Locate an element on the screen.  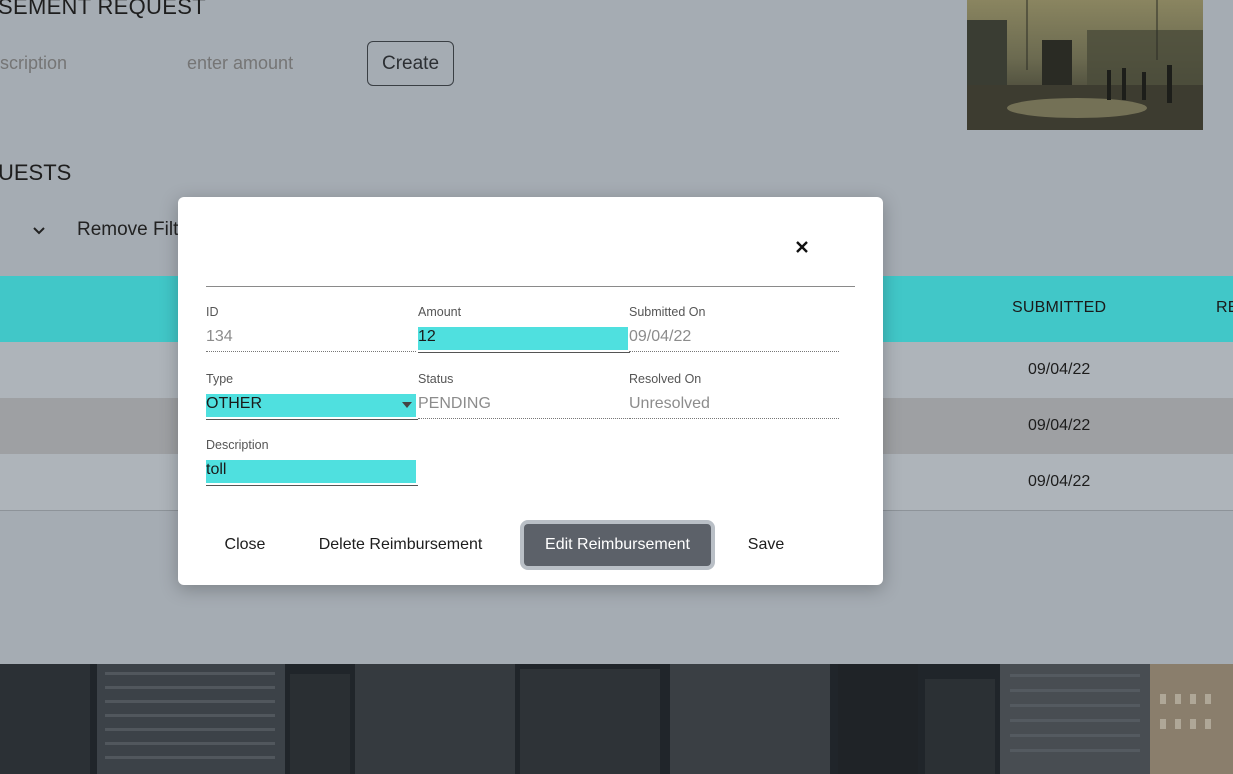
resolved-on-field: Resolved On Unresolved is located at coordinates (735, 395).